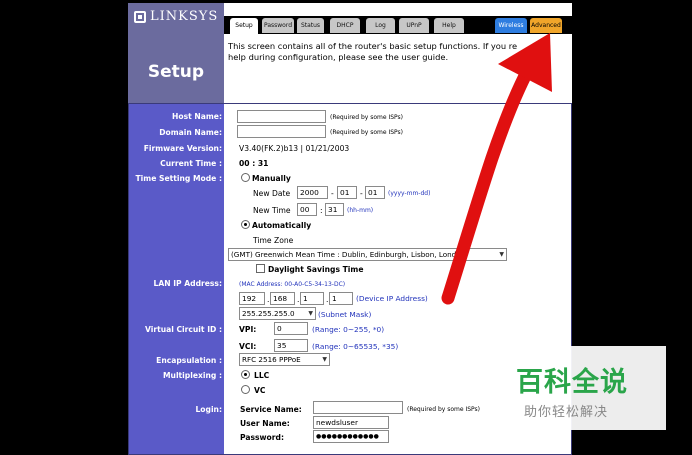 This screenshot has height=455, width=692. I want to click on dst-checkbox, so click(260, 268).